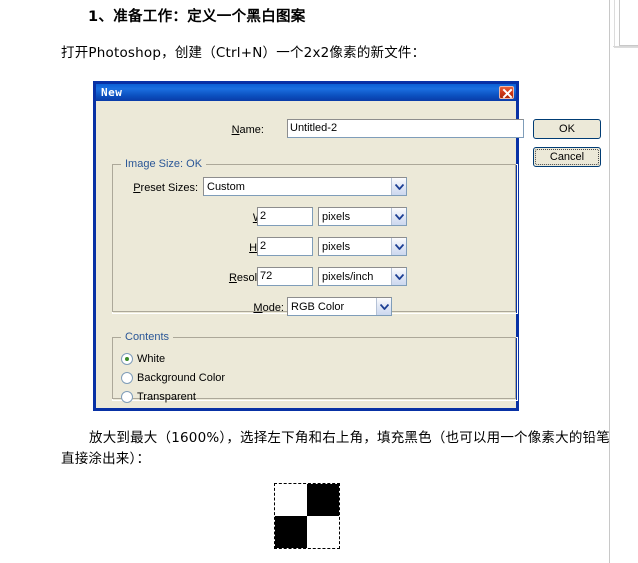  I want to click on contents-legend: Contents, so click(147, 337).